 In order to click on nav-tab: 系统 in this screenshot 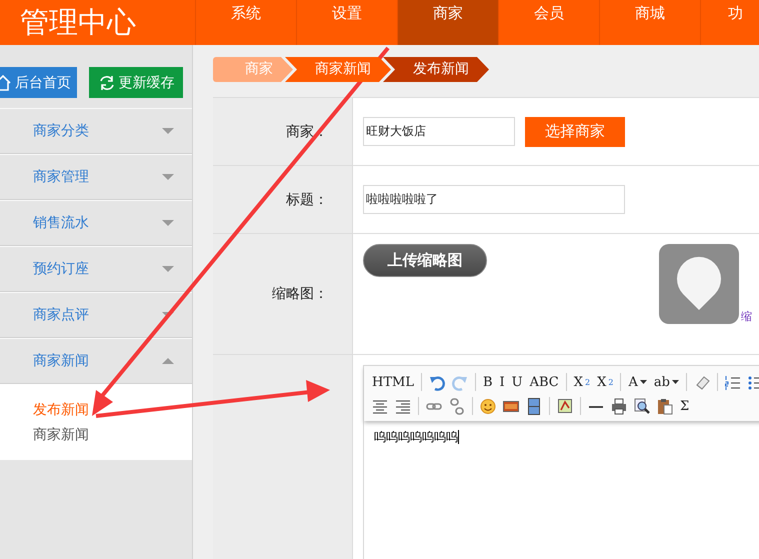, I will do `click(245, 22)`.